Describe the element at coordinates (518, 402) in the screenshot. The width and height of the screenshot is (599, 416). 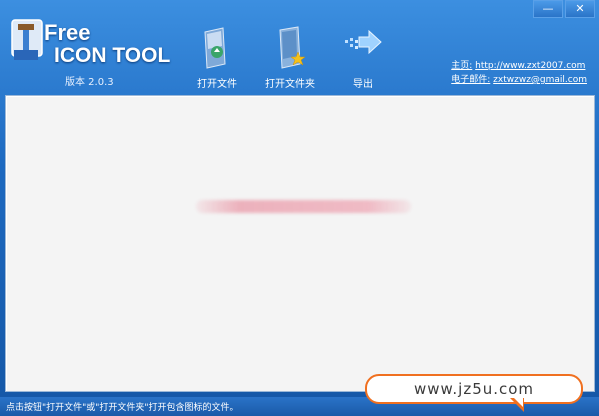
I see `watermark-tail-inner` at that location.